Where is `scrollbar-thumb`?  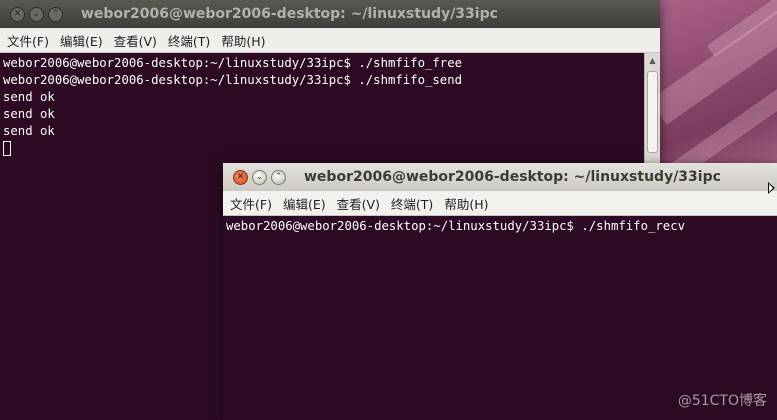 scrollbar-thumb is located at coordinates (652, 112).